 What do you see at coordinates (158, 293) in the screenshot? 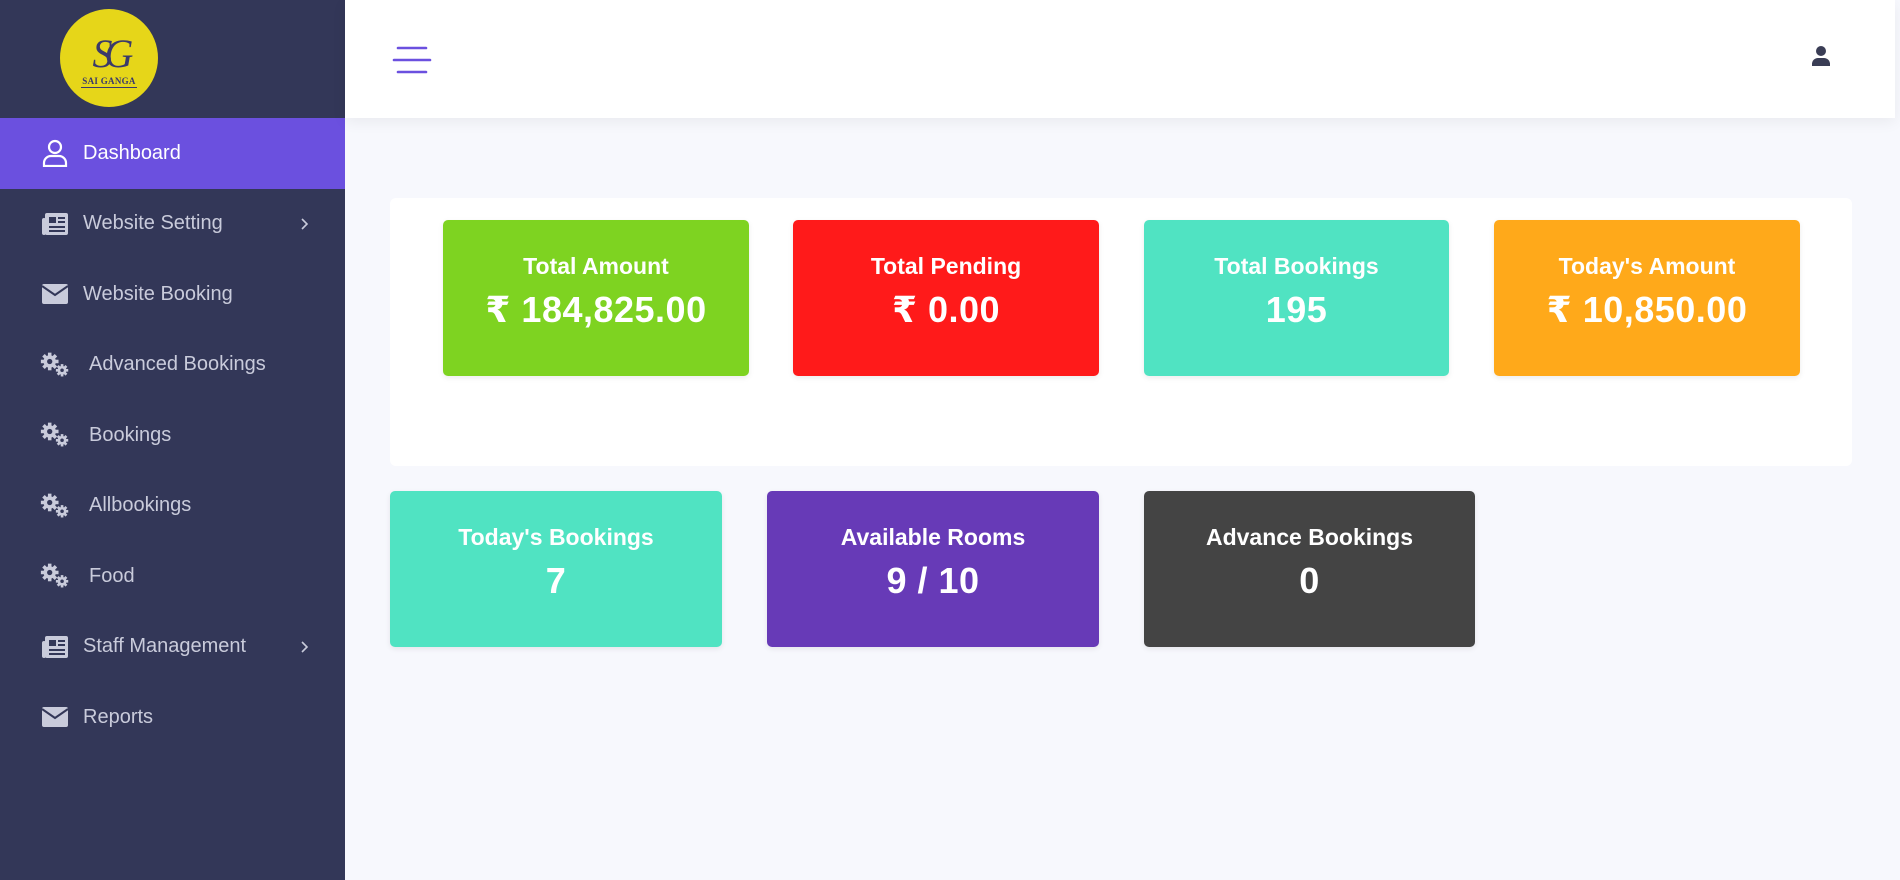
I see `sidebar-item-label: Website Booking` at bounding box center [158, 293].